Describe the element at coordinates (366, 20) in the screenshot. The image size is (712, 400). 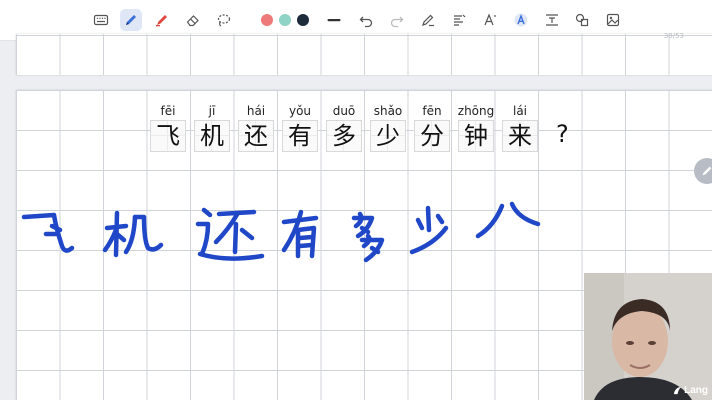
I see `undo-icon` at that location.